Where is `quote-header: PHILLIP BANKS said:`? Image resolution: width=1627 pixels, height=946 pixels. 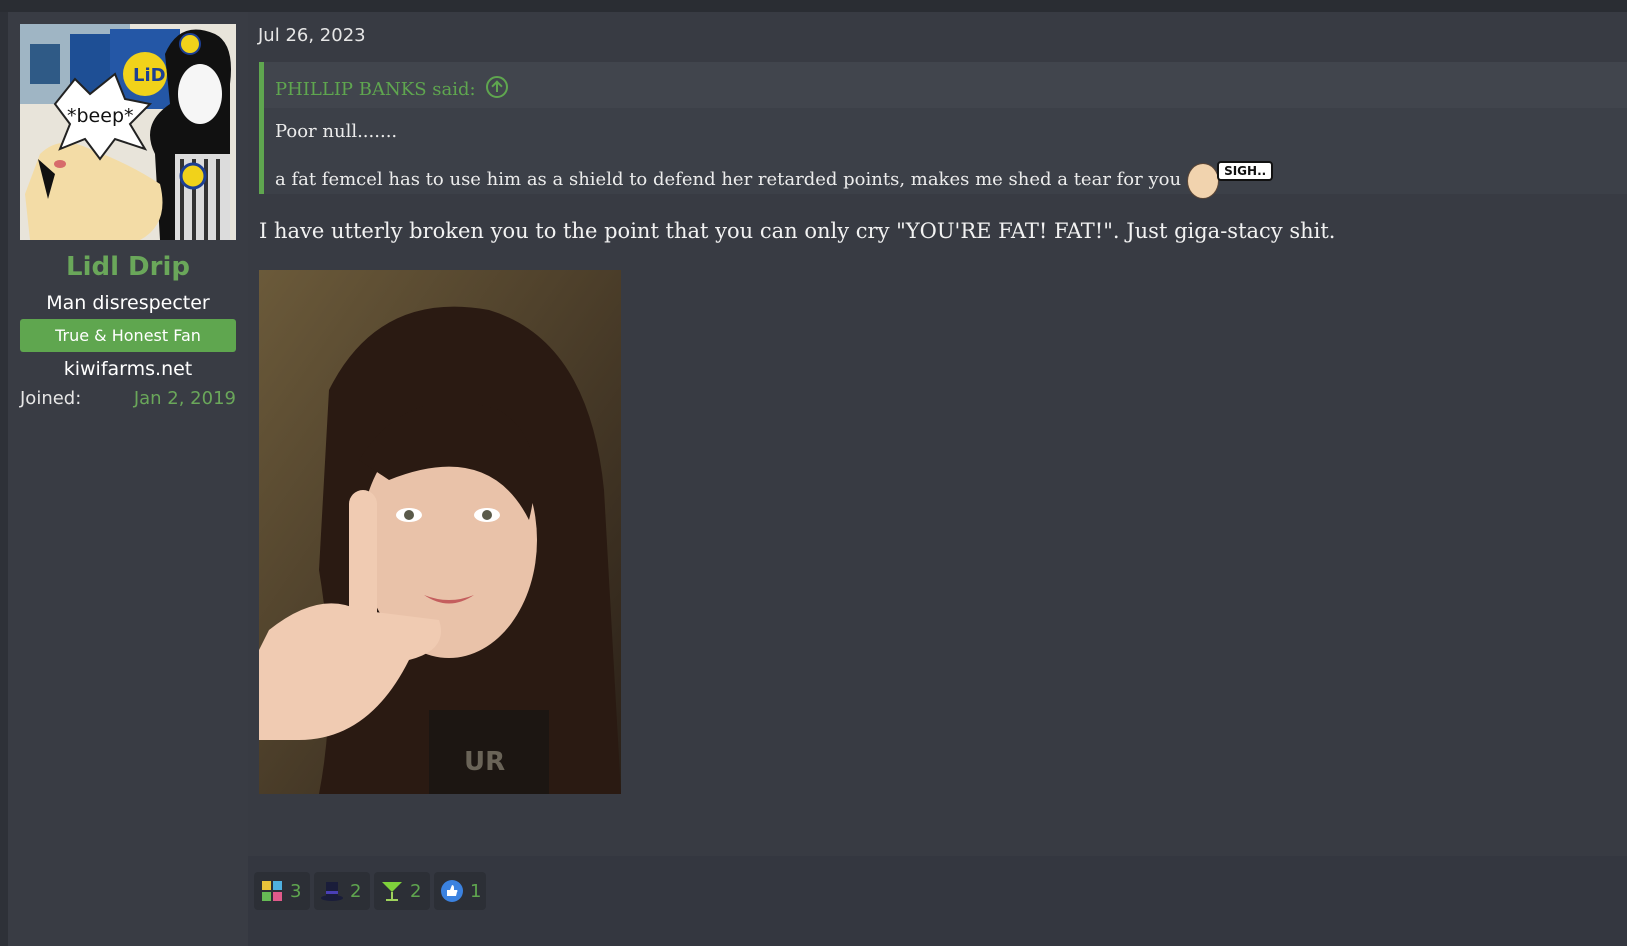 quote-header: PHILLIP BANKS said: is located at coordinates (945, 85).